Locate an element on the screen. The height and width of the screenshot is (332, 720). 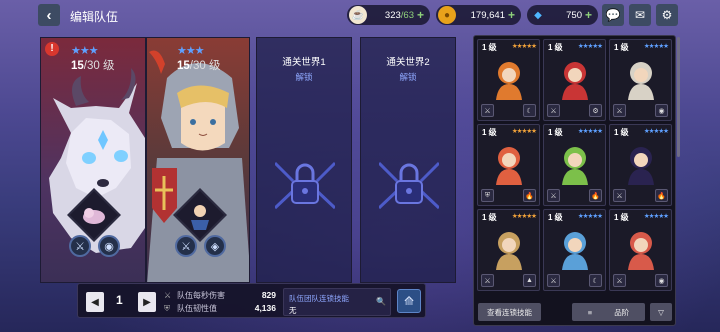
team-chain-skill-box: 队伍团队连锁技能 无 🔍 is located at coordinates (337, 302).